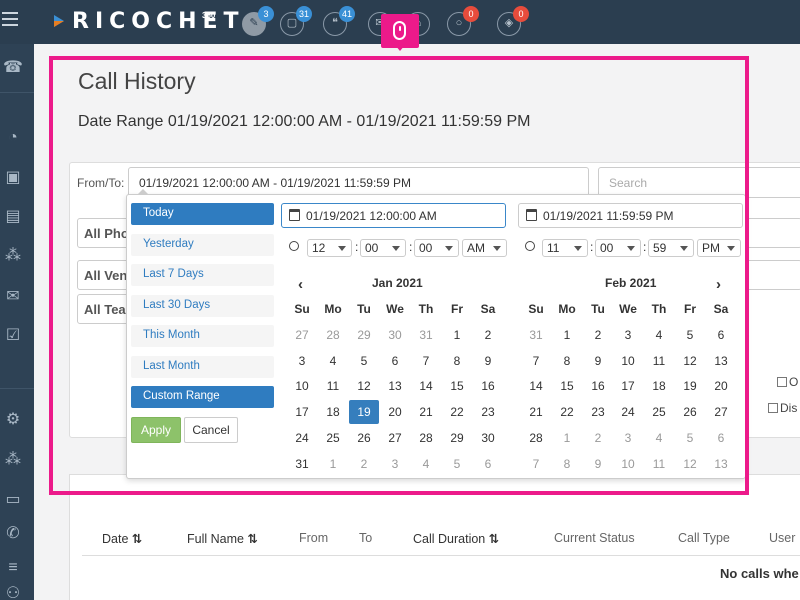  Describe the element at coordinates (13, 500) in the screenshot. I see `monitor-icon: ▭` at that location.